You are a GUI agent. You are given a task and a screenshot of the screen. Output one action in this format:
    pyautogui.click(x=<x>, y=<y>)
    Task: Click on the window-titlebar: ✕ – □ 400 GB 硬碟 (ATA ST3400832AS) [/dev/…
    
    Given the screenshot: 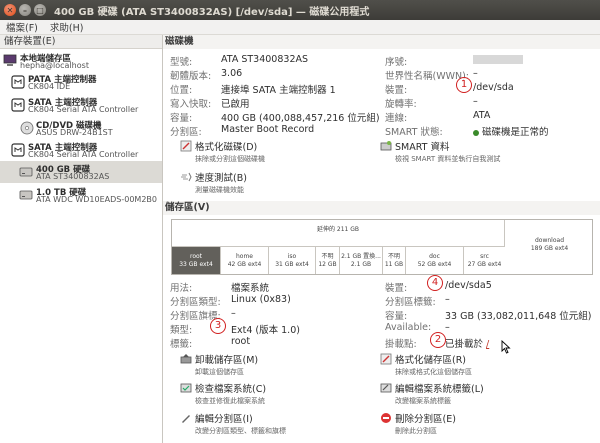 What is the action you would take?
    pyautogui.click(x=300, y=10)
    